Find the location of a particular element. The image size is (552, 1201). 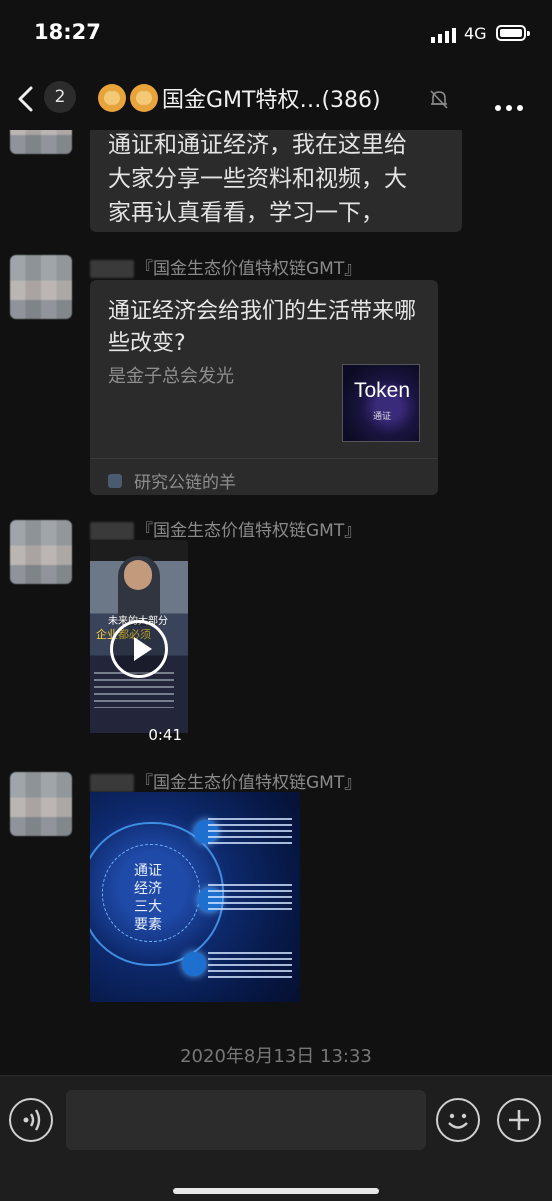

home-indicator is located at coordinates (276, 1191).